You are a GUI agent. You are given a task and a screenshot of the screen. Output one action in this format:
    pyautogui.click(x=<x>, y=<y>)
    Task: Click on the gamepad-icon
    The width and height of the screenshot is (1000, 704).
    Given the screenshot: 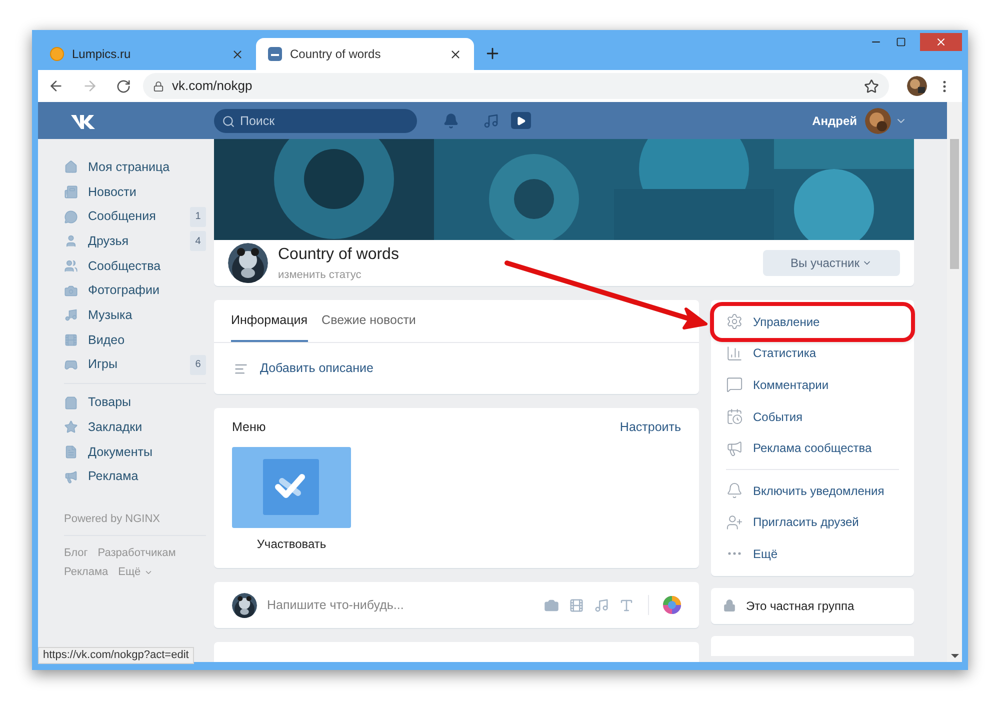 What is the action you would take?
    pyautogui.click(x=71, y=365)
    